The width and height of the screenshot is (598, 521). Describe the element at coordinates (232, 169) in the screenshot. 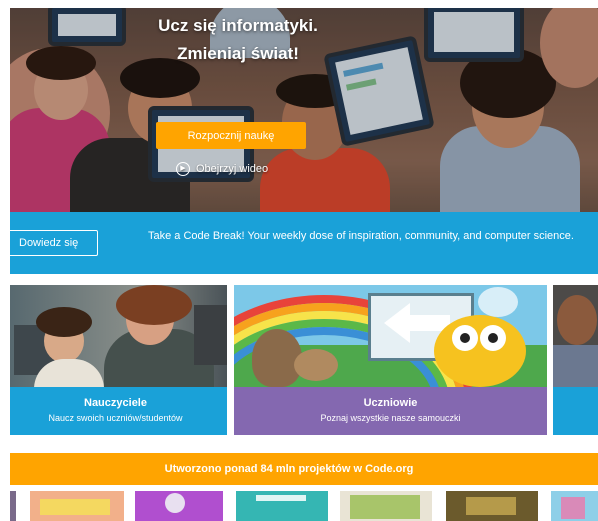

I see `watch-video-label: Obejrzyj wideo` at that location.